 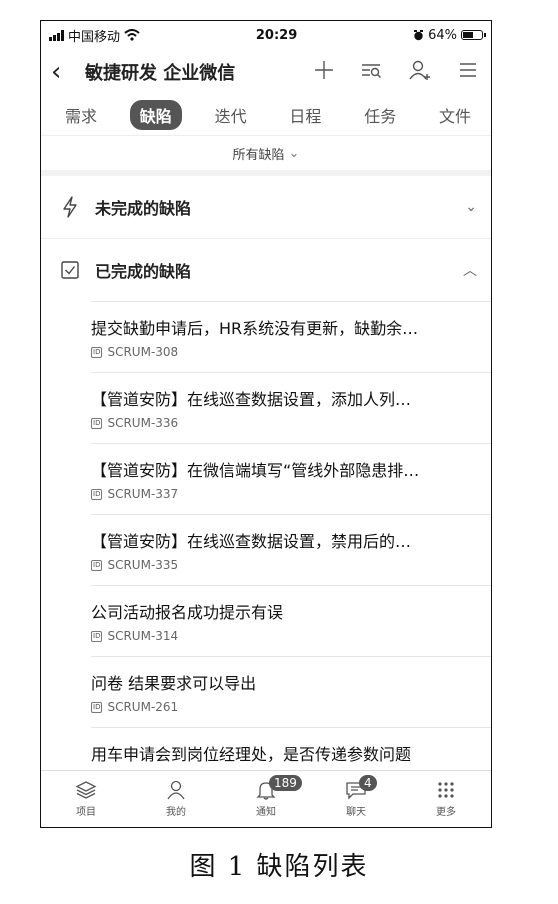 What do you see at coordinates (285, 783) in the screenshot?
I see `notification-badge: 189` at bounding box center [285, 783].